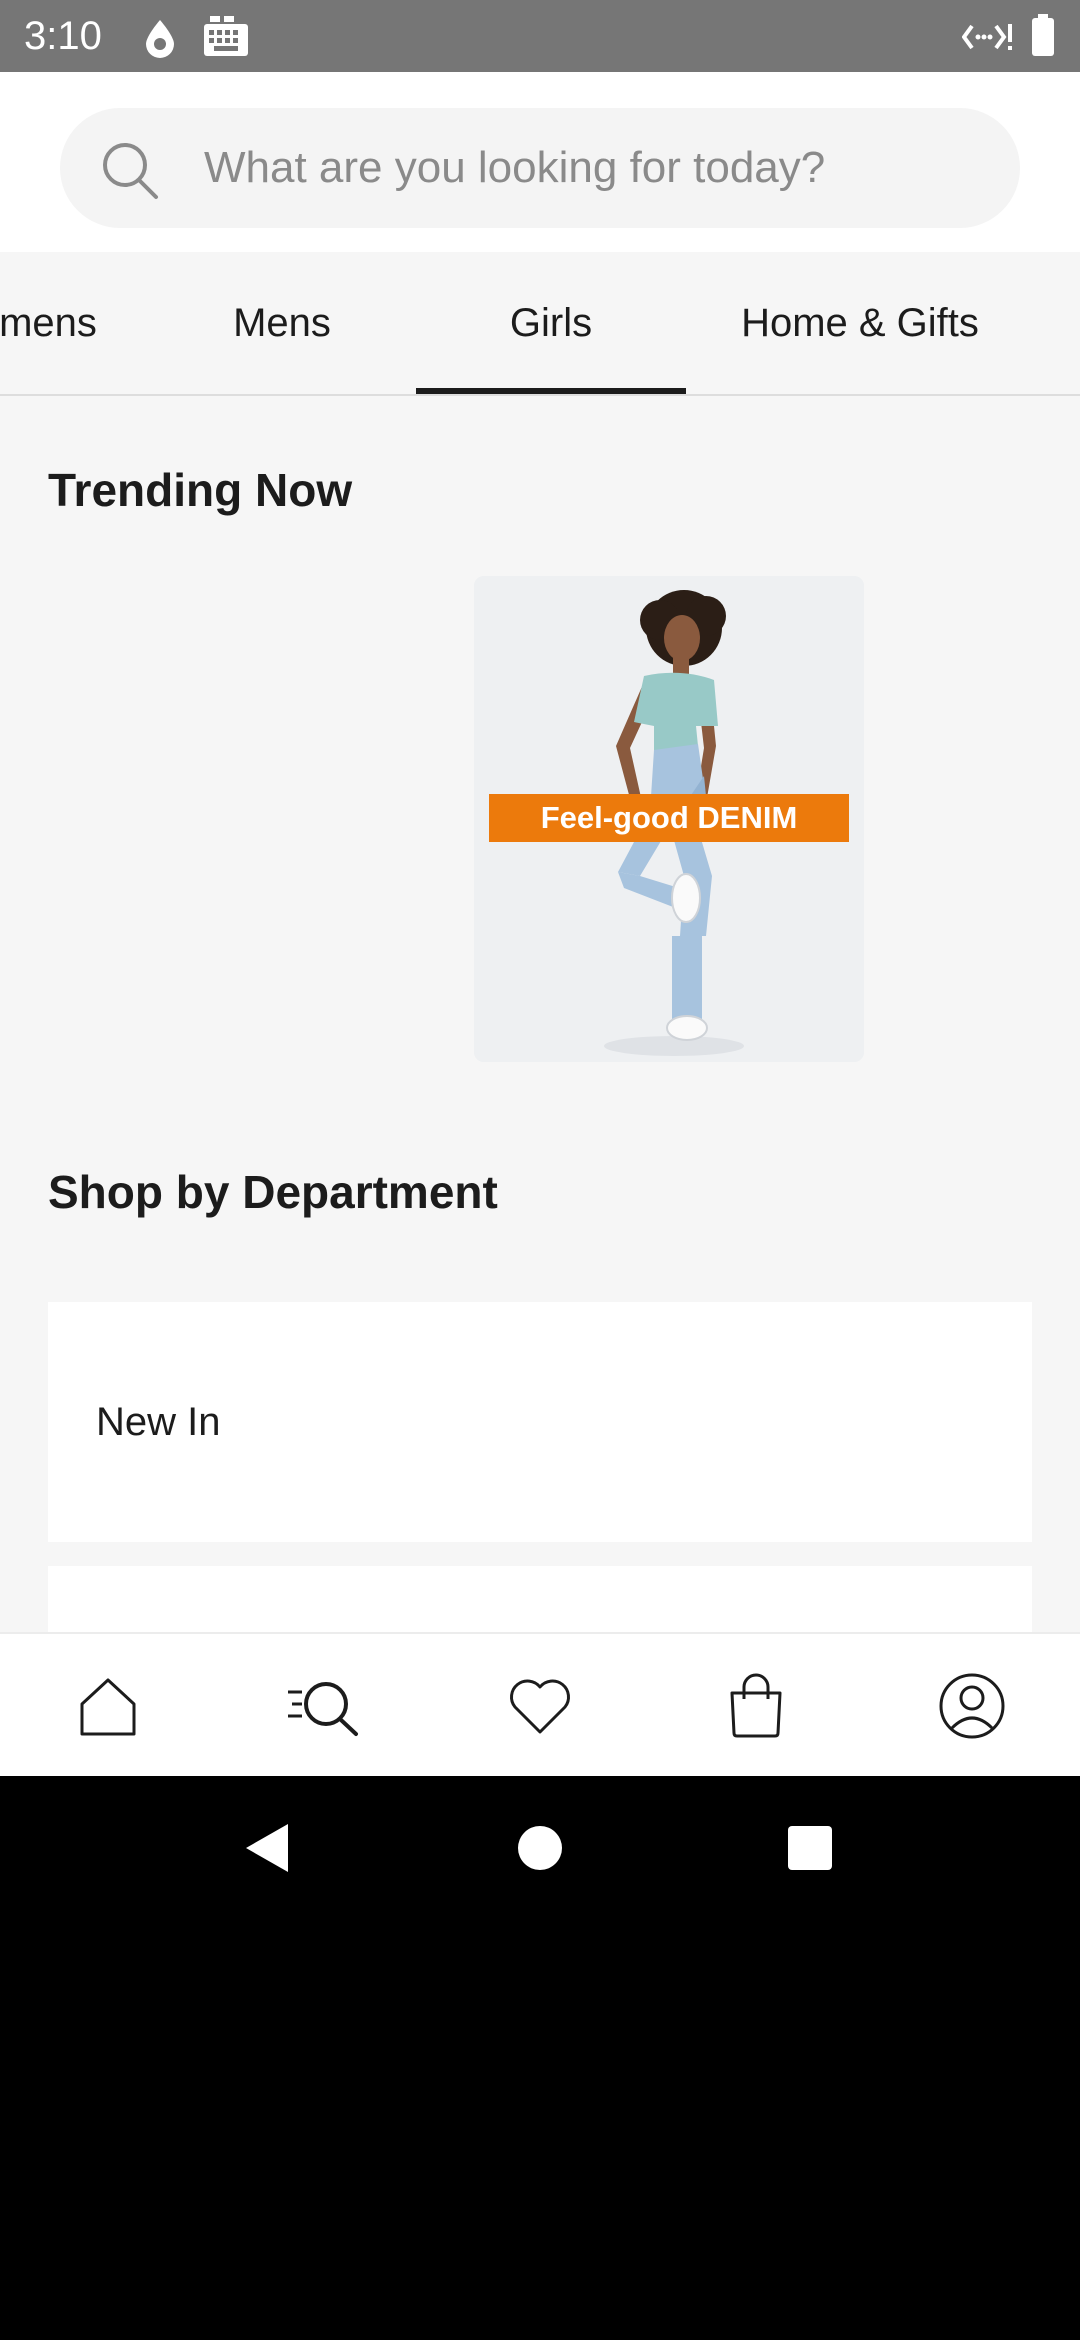  I want to click on shopping-bag-icon, so click(756, 1705).